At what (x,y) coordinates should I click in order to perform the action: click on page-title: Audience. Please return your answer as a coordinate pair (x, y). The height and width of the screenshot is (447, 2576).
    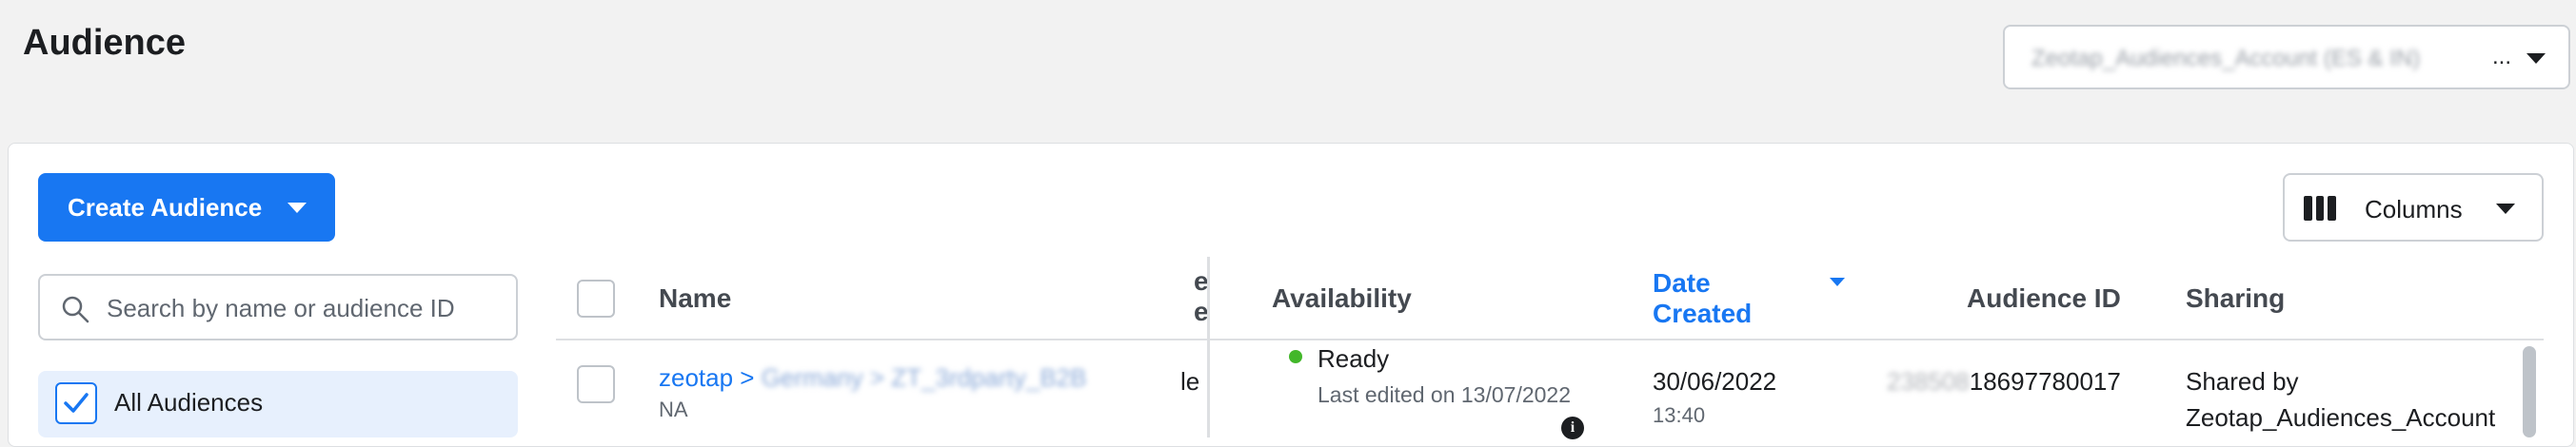
    Looking at the image, I should click on (105, 43).